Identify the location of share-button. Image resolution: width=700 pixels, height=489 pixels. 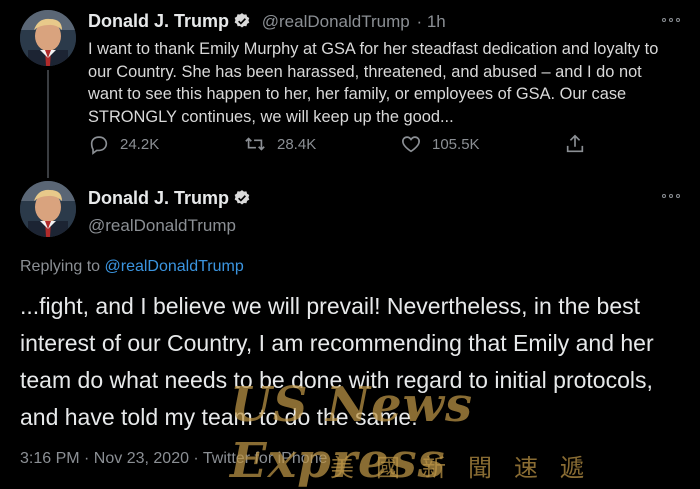
(575, 144).